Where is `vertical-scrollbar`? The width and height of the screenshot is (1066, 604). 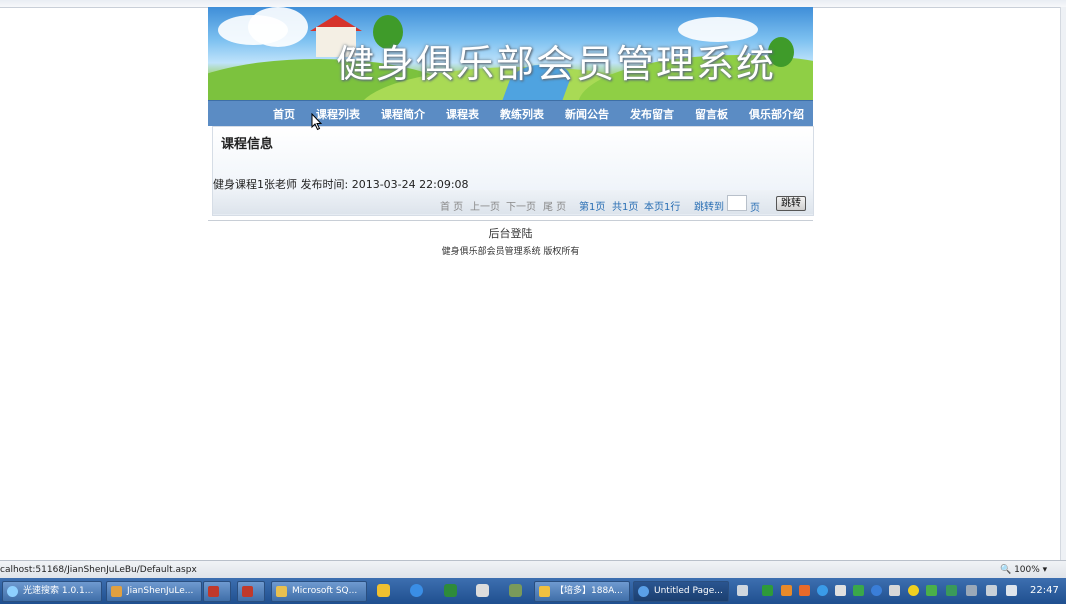
vertical-scrollbar is located at coordinates (1063, 283).